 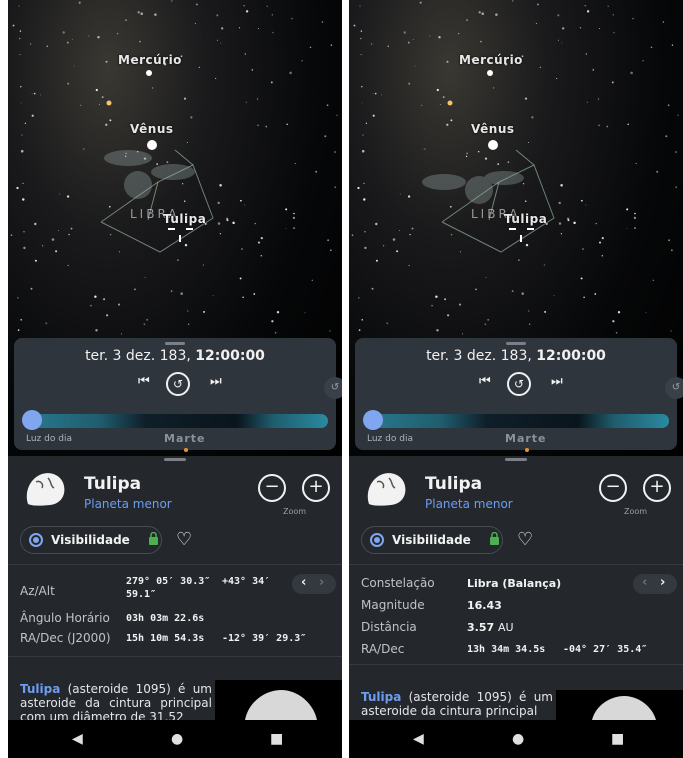 I want to click on label-venus: Vênus, so click(x=493, y=129).